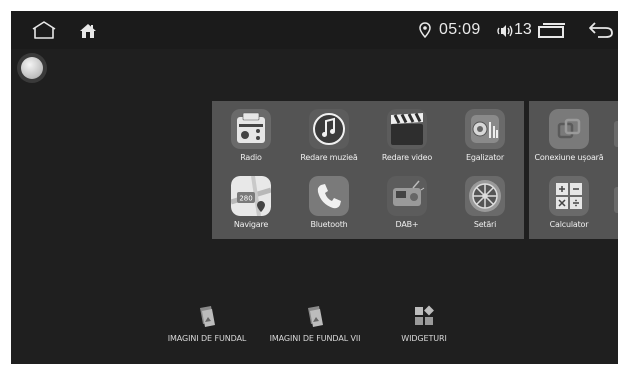 This screenshot has width=629, height=373. What do you see at coordinates (207, 316) in the screenshot?
I see `wallpaper-icon` at bounding box center [207, 316].